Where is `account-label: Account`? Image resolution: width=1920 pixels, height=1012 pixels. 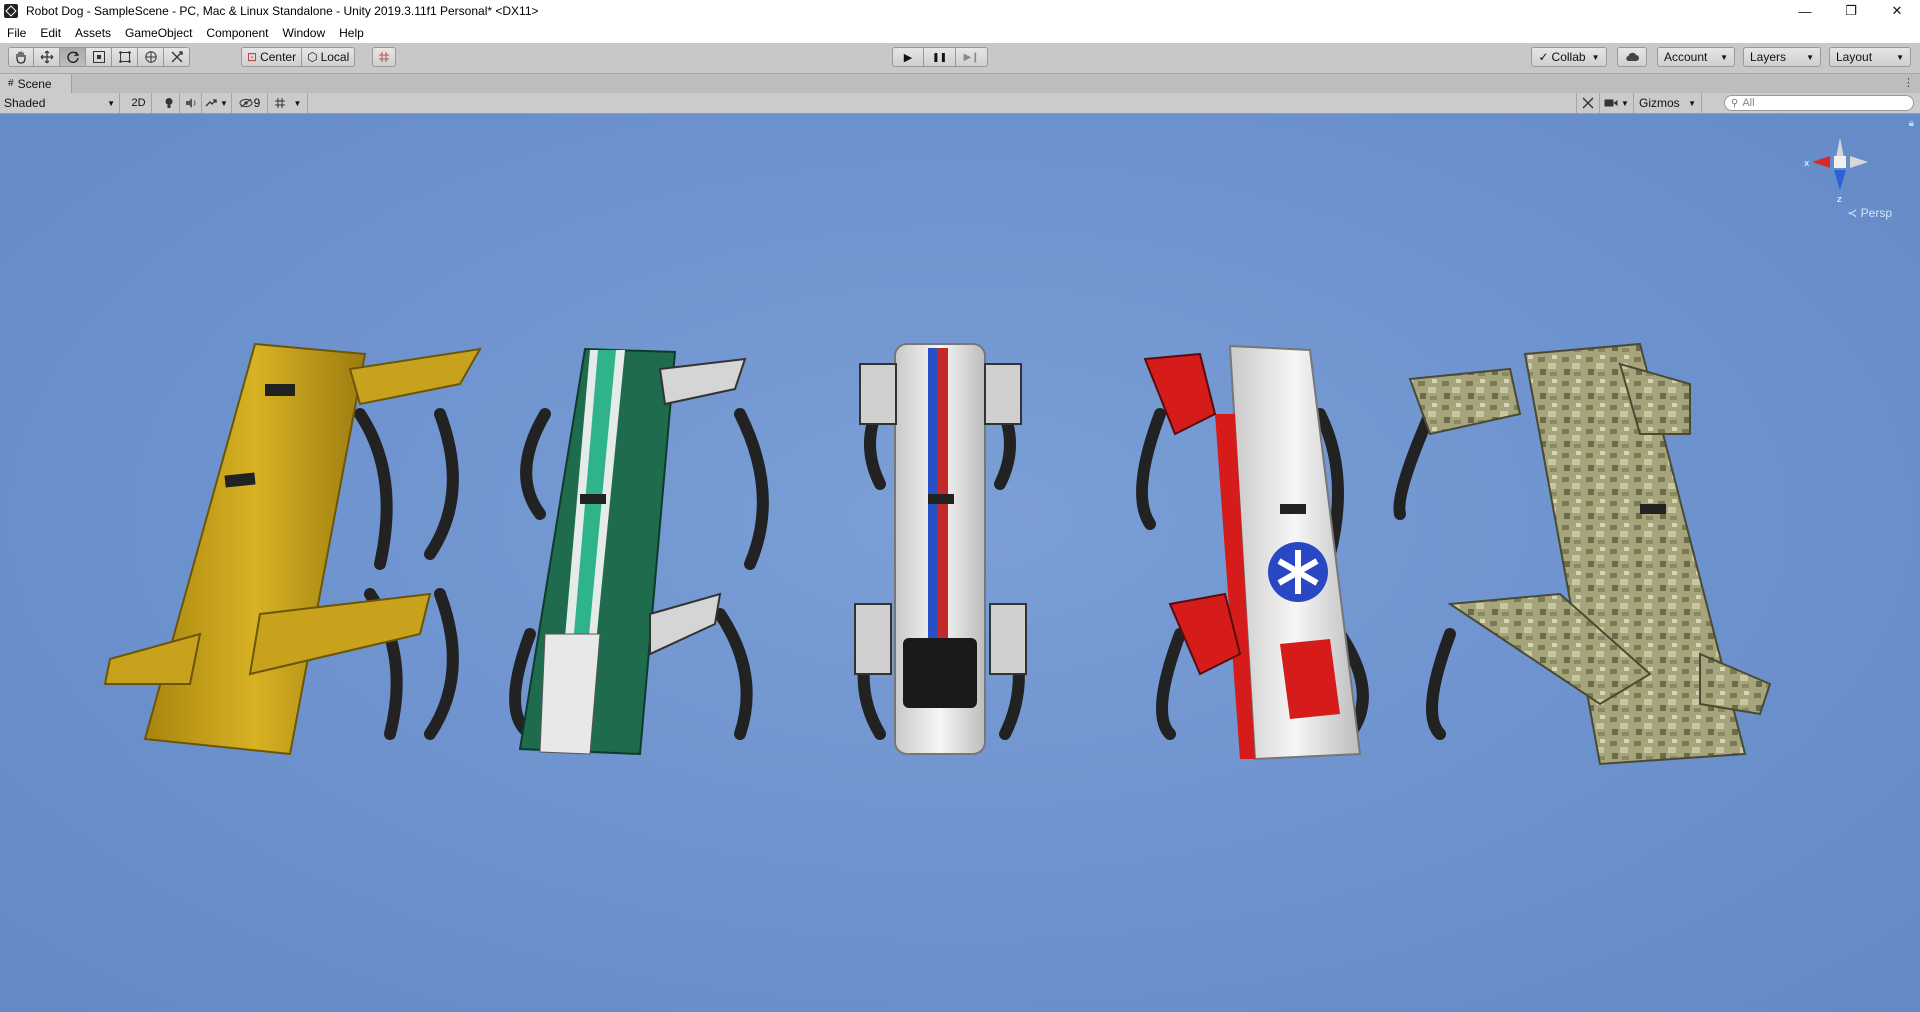 account-label: Account is located at coordinates (1686, 57).